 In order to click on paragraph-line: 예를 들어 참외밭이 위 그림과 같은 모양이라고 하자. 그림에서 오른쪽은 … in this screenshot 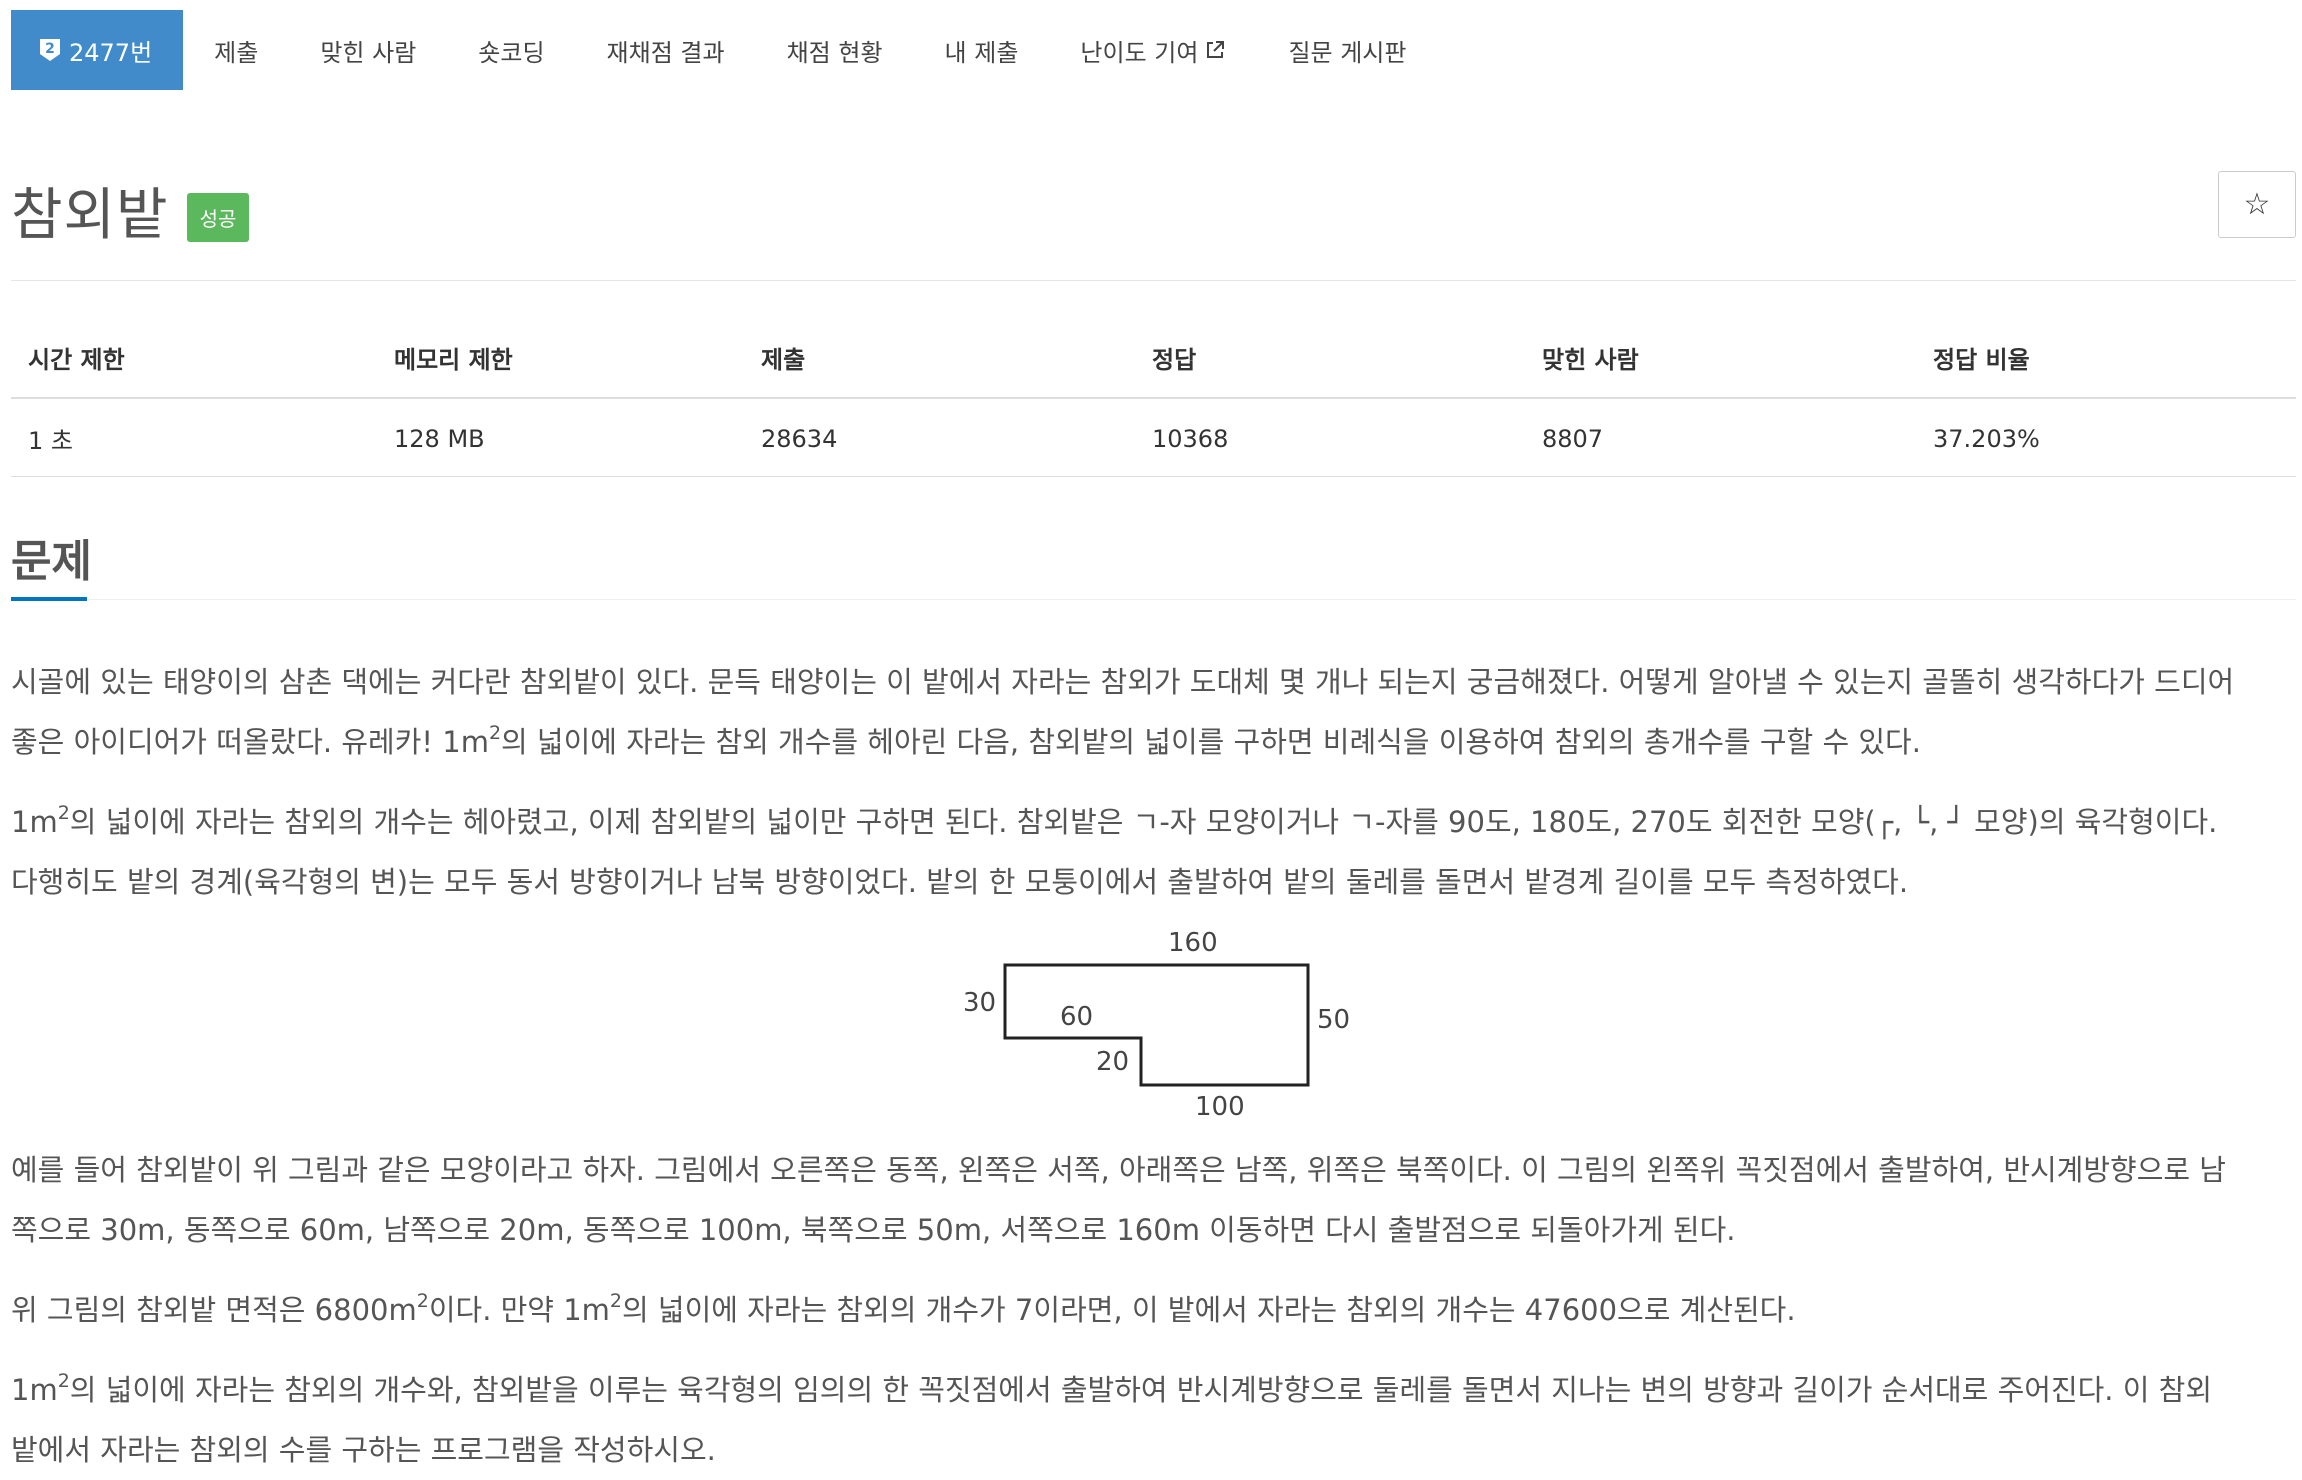, I will do `click(1118, 1170)`.